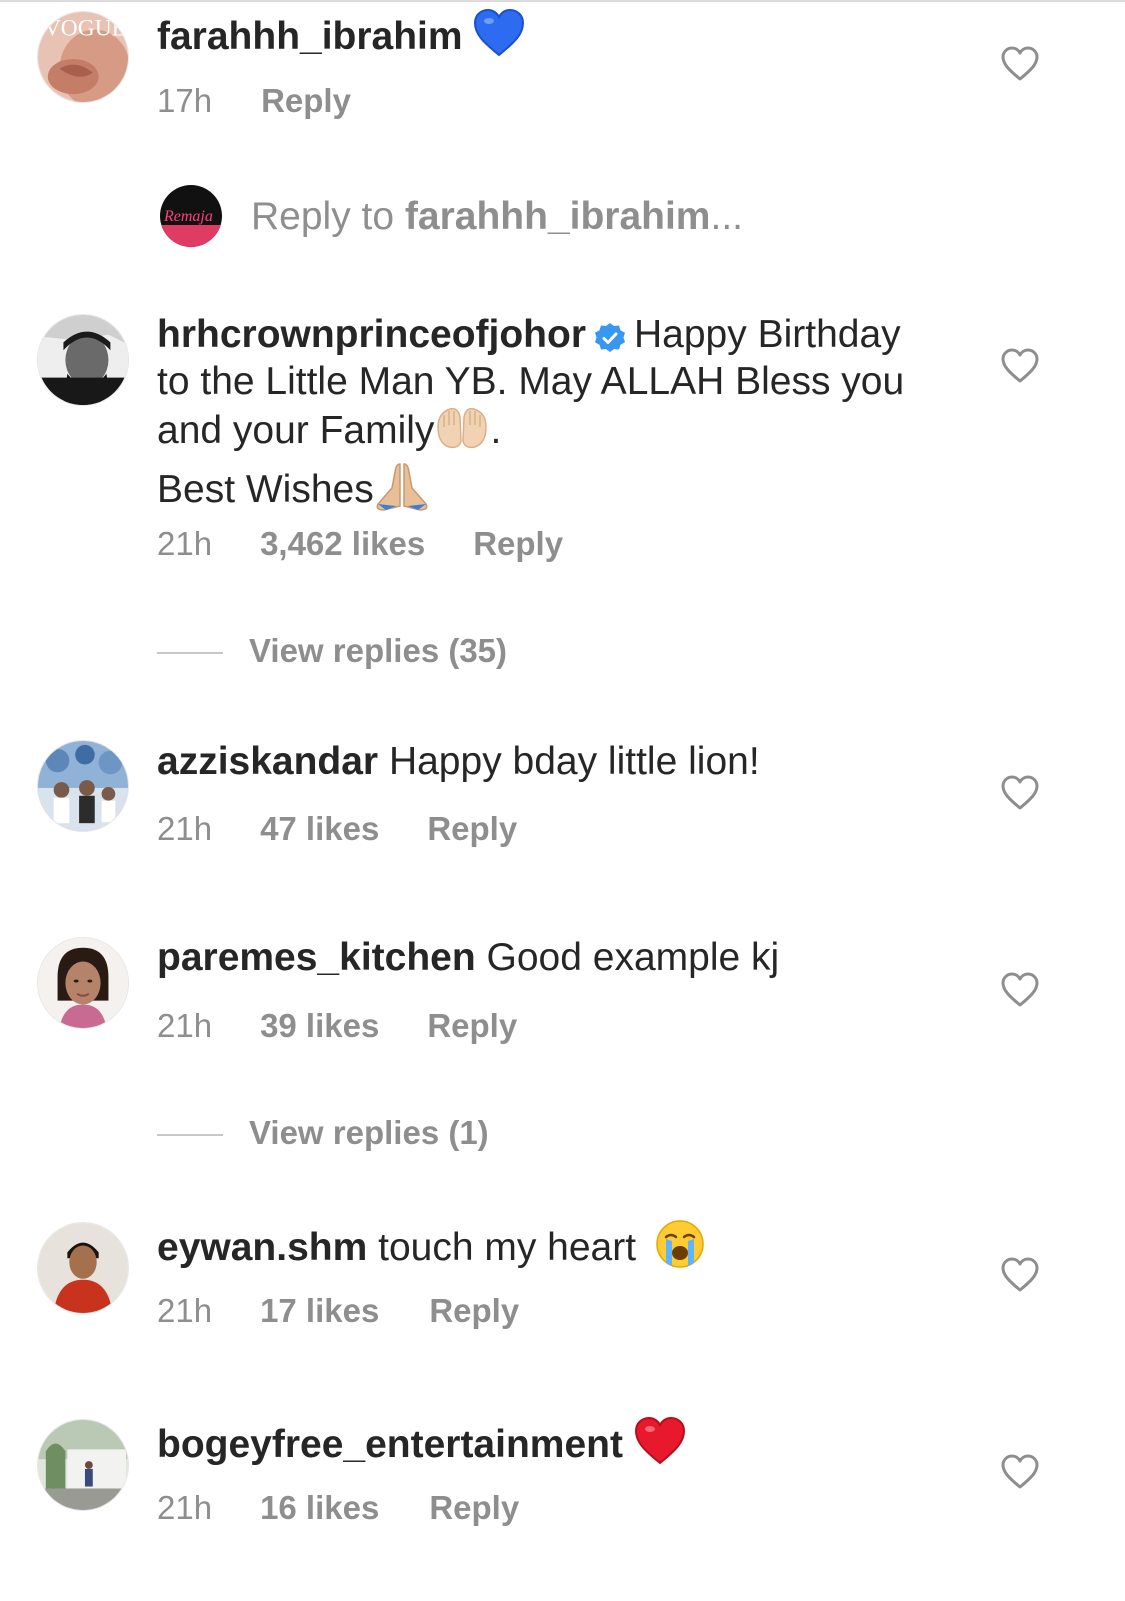 The image size is (1125, 1601). Describe the element at coordinates (562, 1) in the screenshot. I see `top-divider` at that location.